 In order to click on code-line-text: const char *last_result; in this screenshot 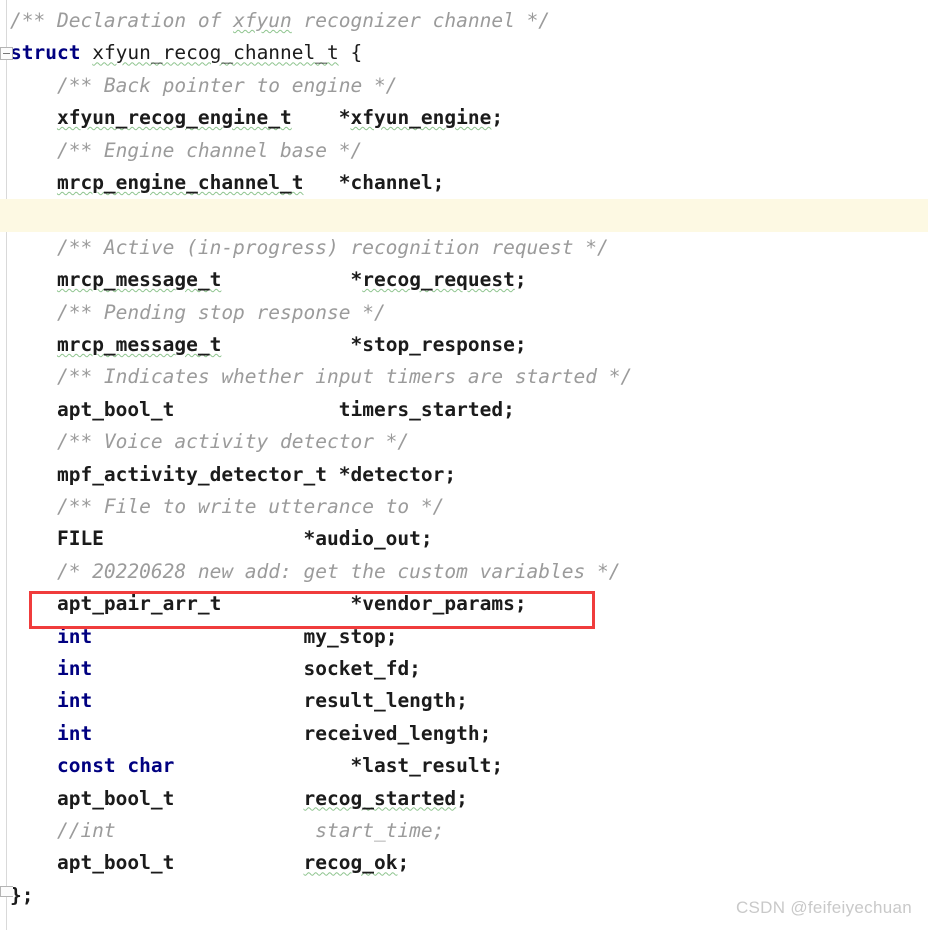, I will do `click(256, 766)`.